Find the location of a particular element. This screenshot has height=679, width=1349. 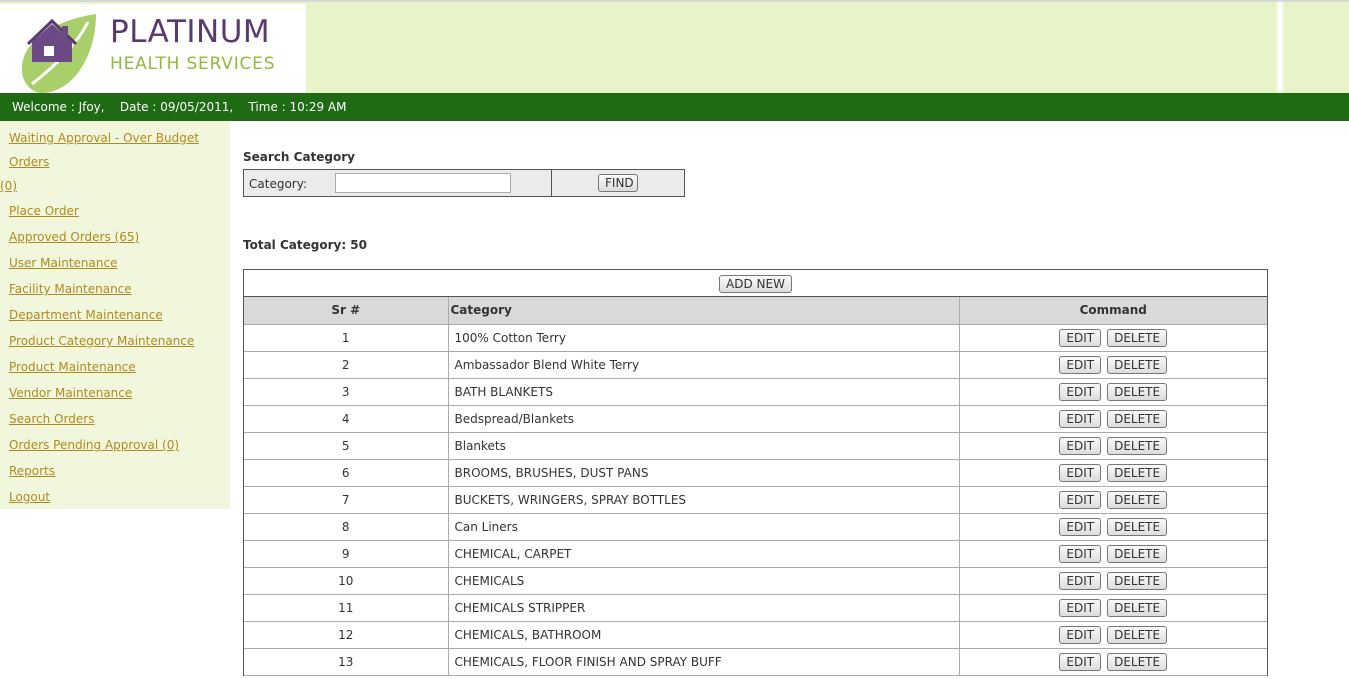

row-category: Can Liners is located at coordinates (704, 527).